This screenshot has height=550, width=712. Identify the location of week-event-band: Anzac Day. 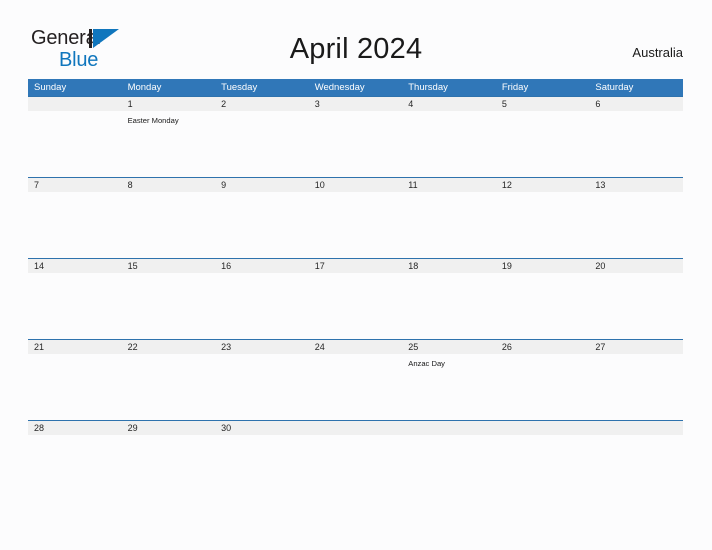
(355, 387).